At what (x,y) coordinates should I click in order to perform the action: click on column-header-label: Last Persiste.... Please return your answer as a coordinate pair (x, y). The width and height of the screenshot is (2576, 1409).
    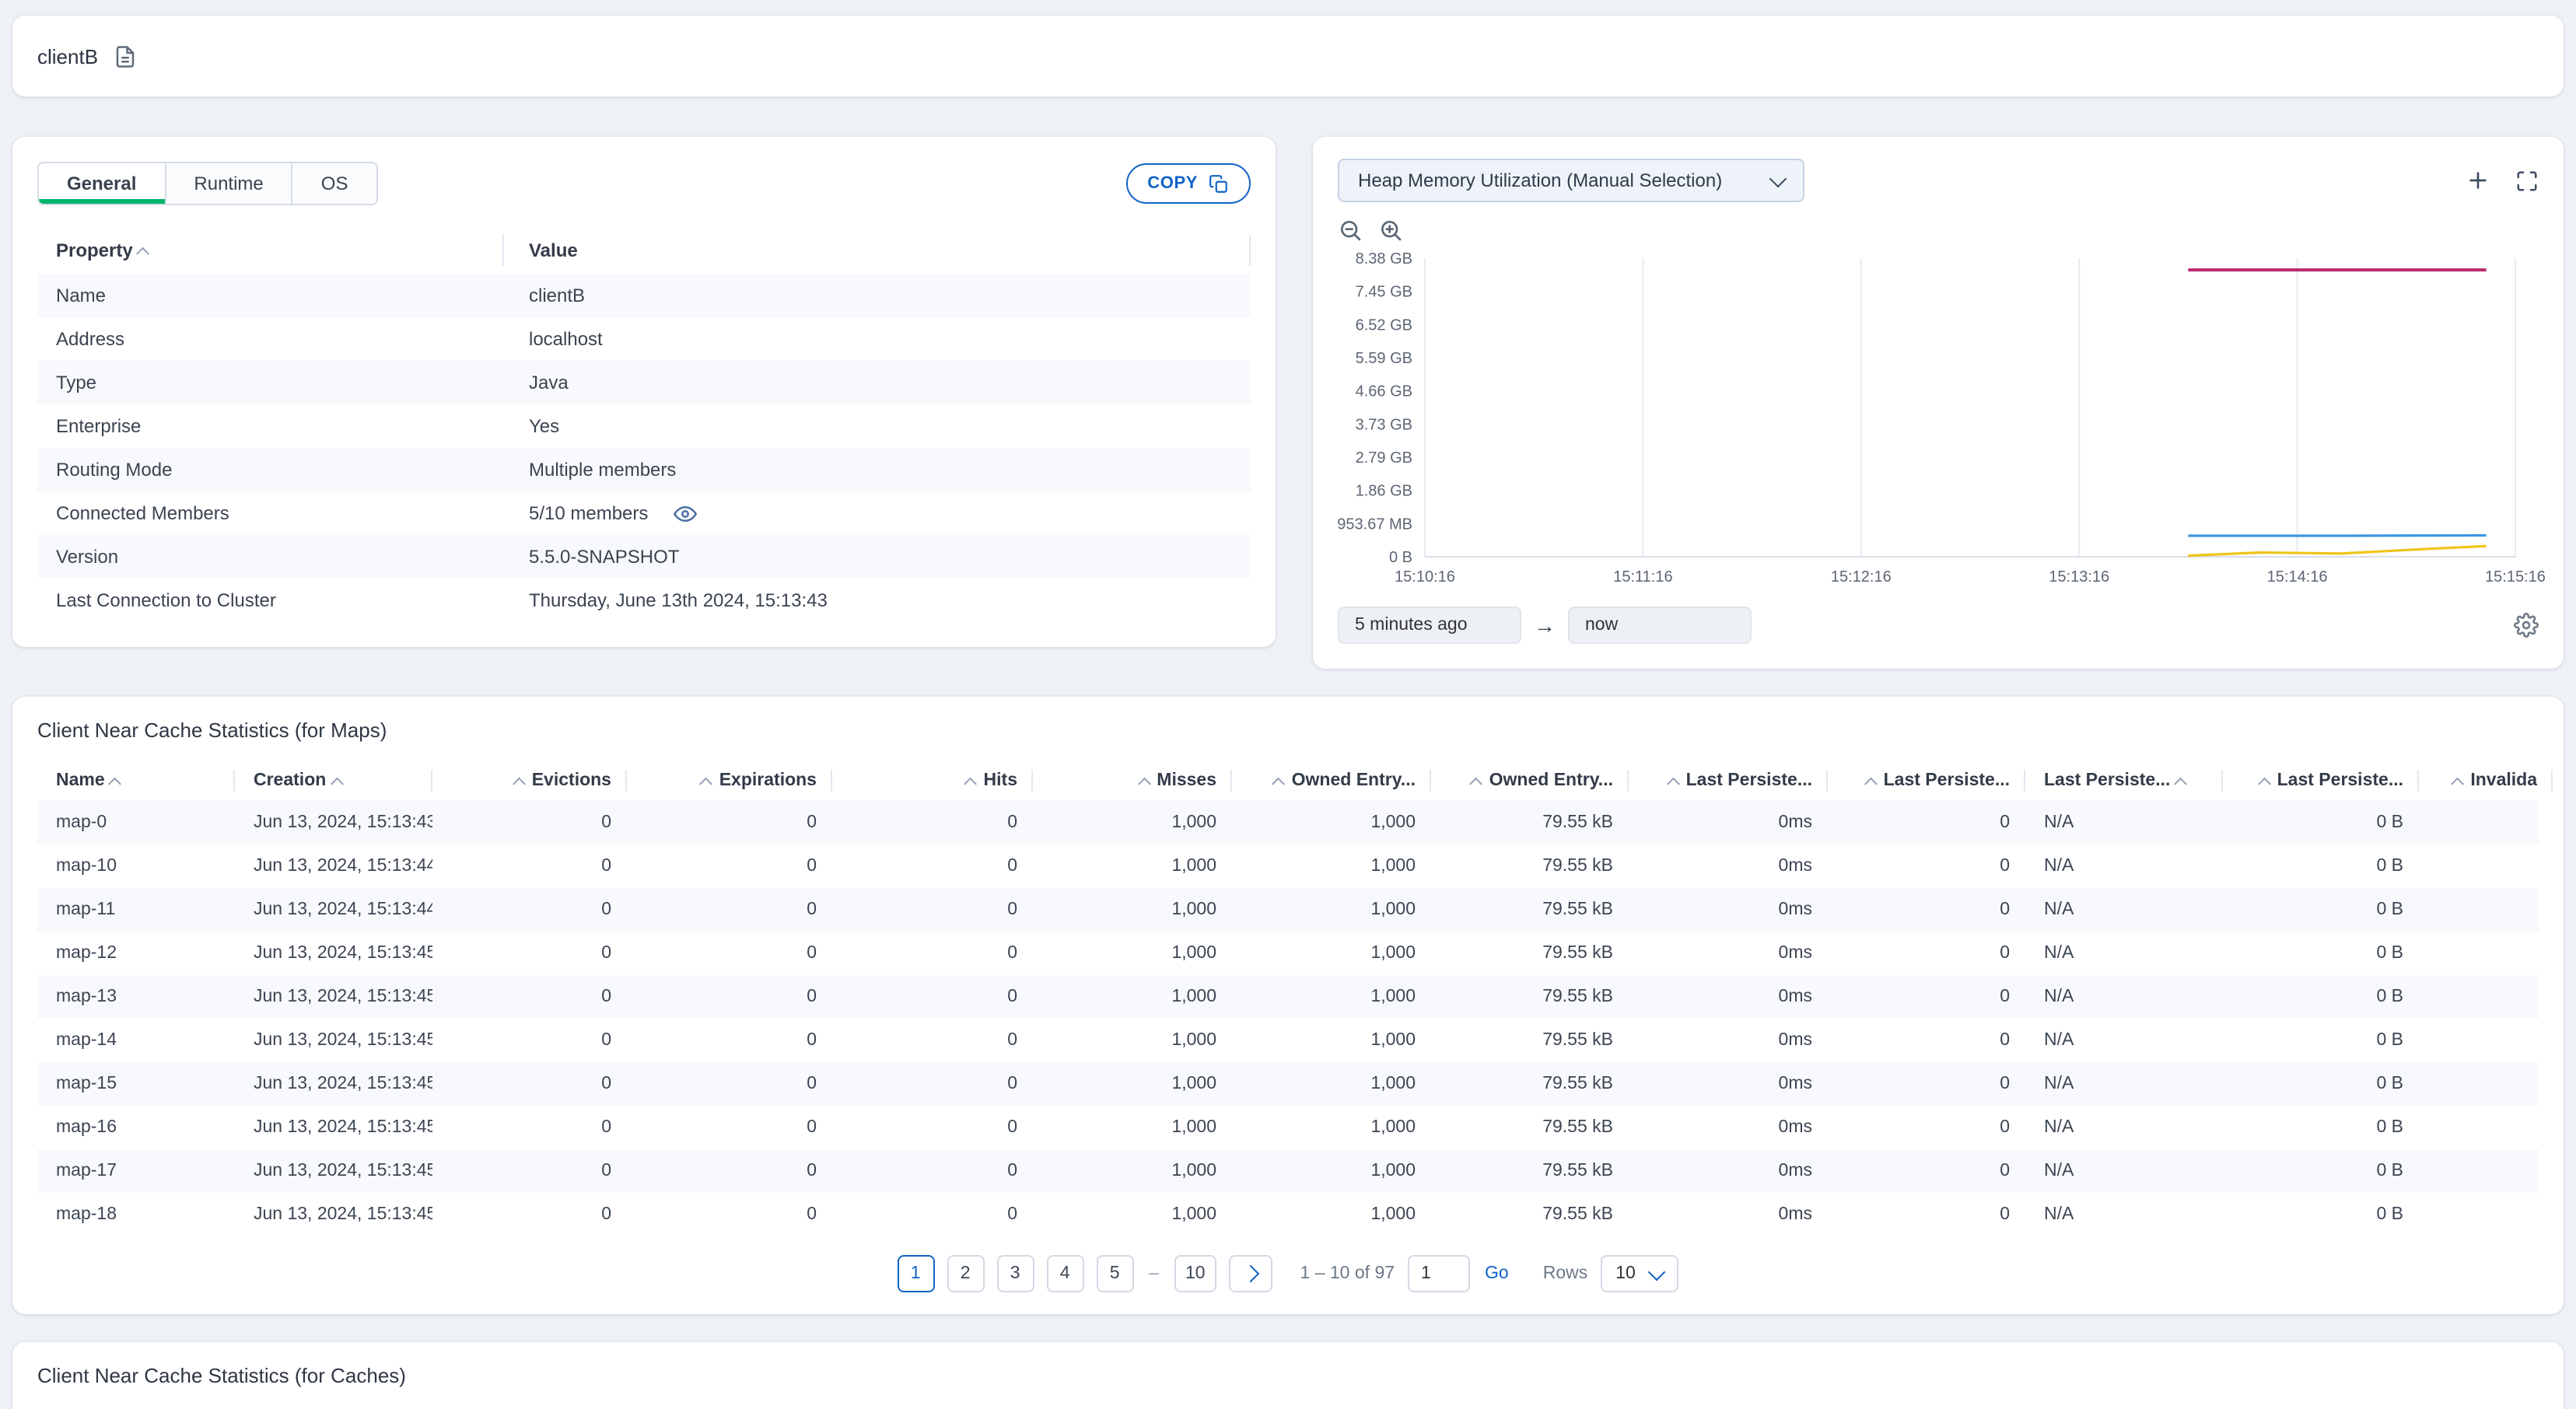
    Looking at the image, I should click on (1749, 780).